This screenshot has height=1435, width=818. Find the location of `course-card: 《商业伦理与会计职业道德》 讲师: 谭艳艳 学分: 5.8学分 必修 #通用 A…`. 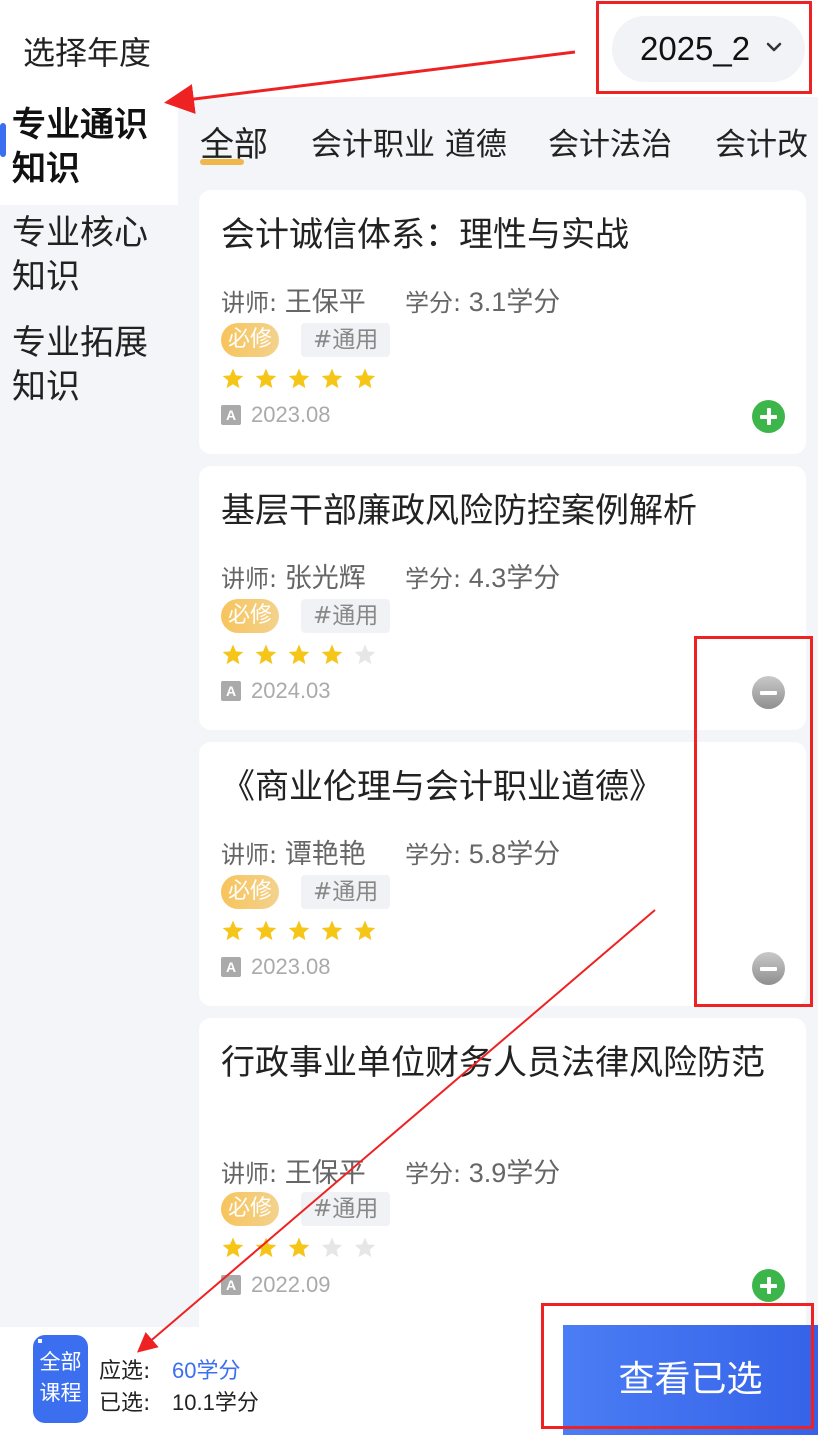

course-card: 《商业伦理与会计职业道德》 讲师: 谭艳艳 学分: 5.8学分 必修 #通用 A… is located at coordinates (502, 874).